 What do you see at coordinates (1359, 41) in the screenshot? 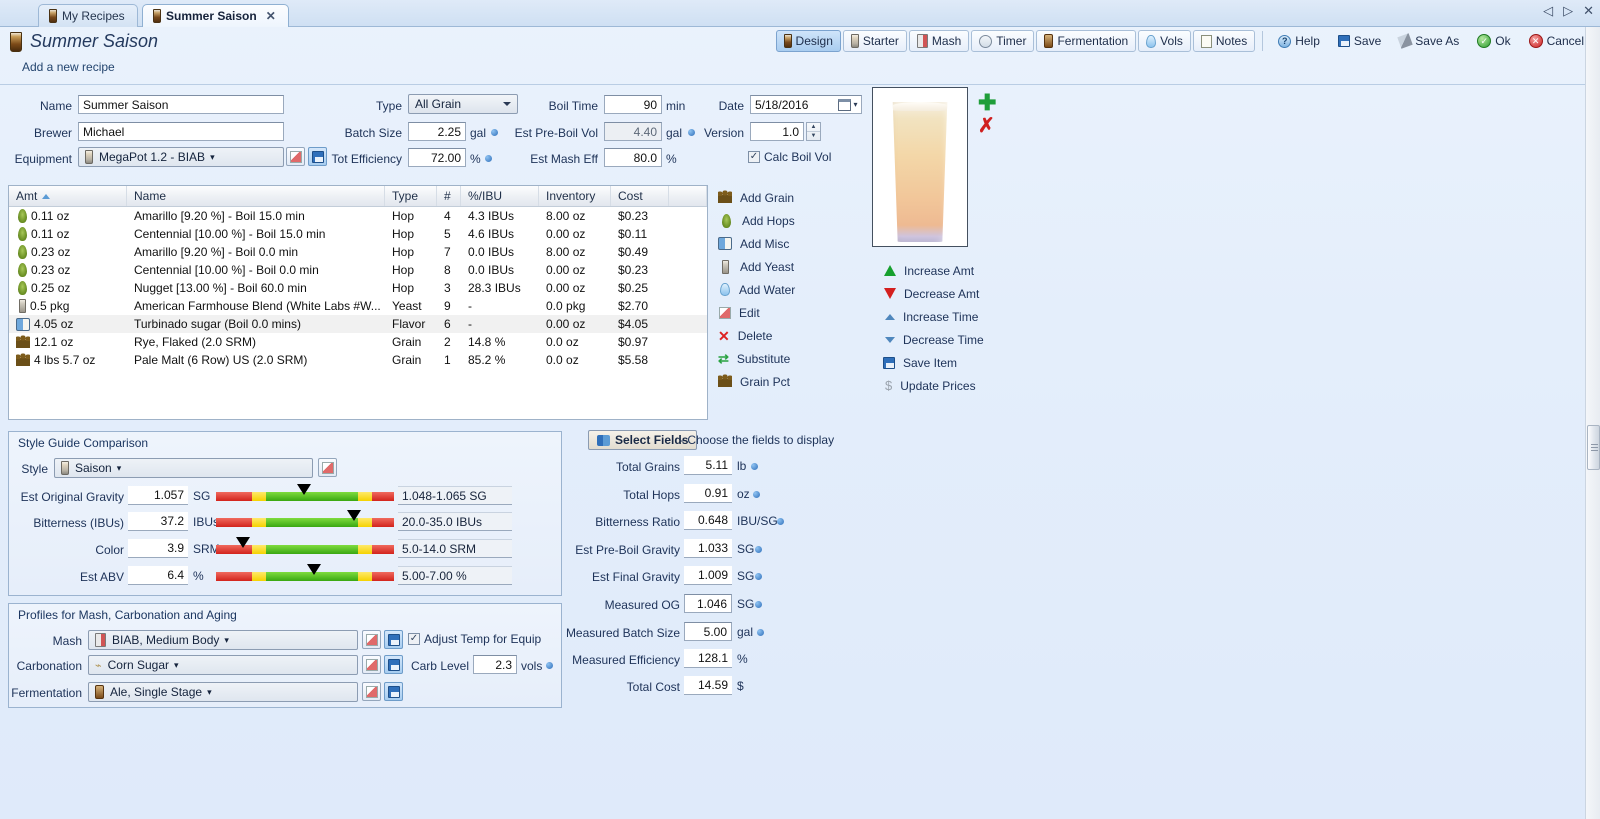
I see `save-button: Save` at bounding box center [1359, 41].